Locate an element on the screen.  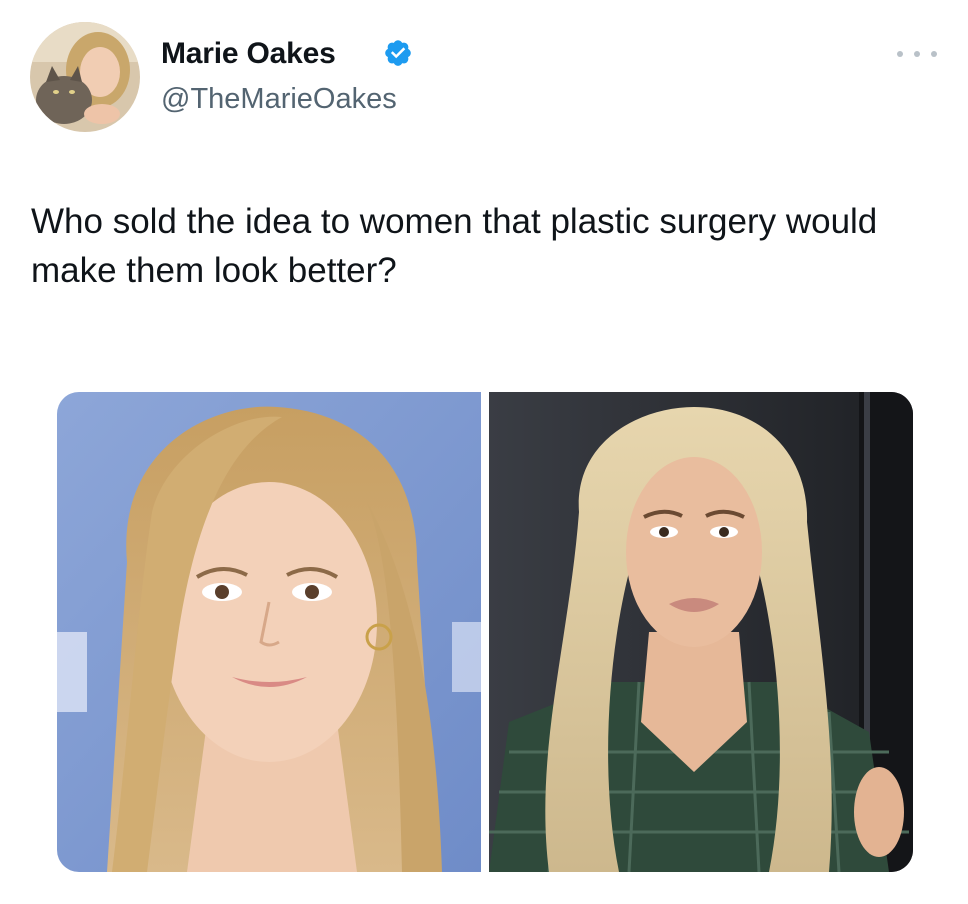
avatar-image is located at coordinates (85, 77).